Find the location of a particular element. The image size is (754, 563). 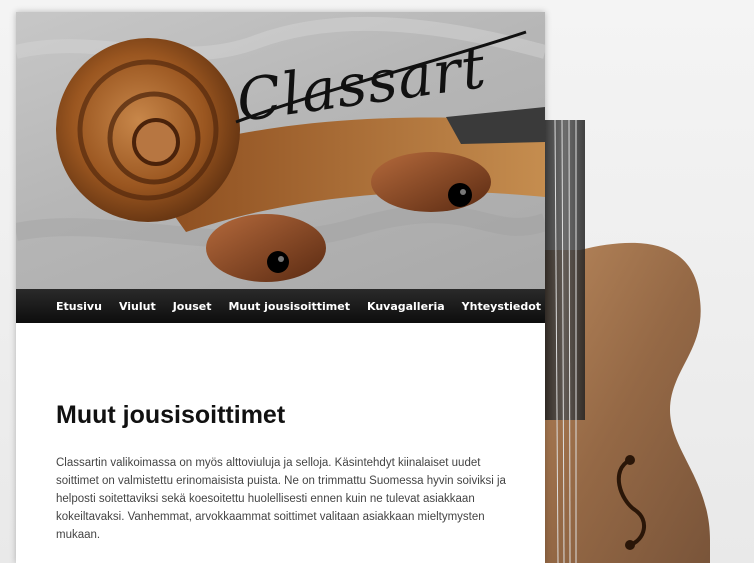

page-title: Muut jousisoittimet is located at coordinates (171, 415).